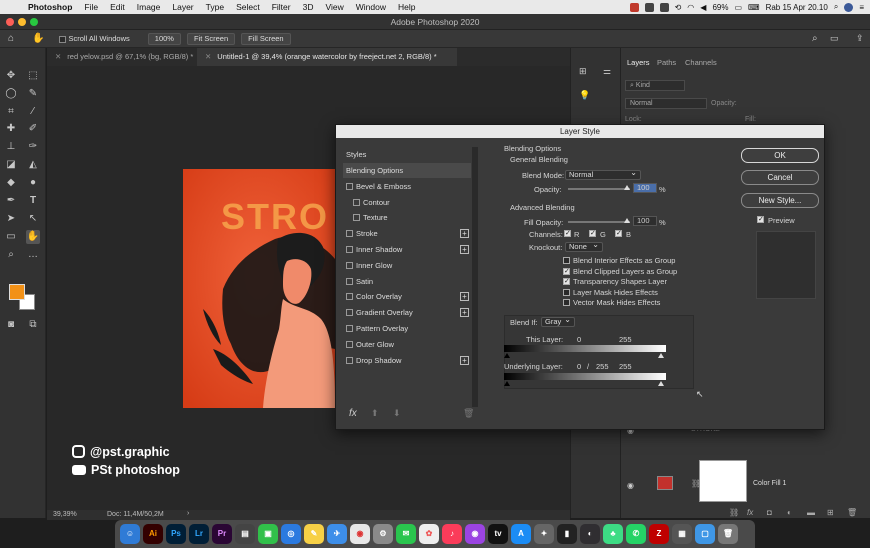 The width and height of the screenshot is (870, 548). What do you see at coordinates (815, 38) in the screenshot?
I see `search-icon: ⌕` at bounding box center [815, 38].